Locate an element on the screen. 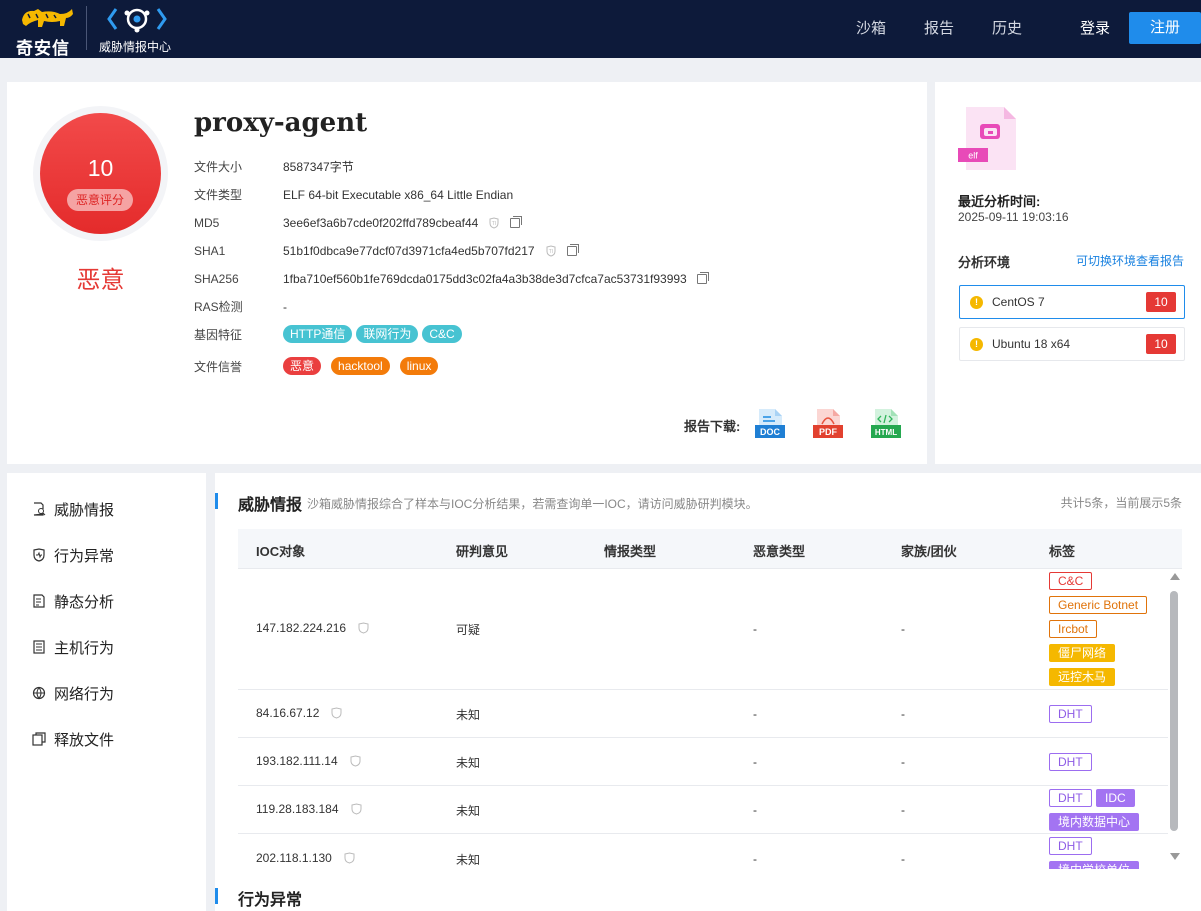 The image size is (1201, 911). scroll-up-icon is located at coordinates (1175, 576).